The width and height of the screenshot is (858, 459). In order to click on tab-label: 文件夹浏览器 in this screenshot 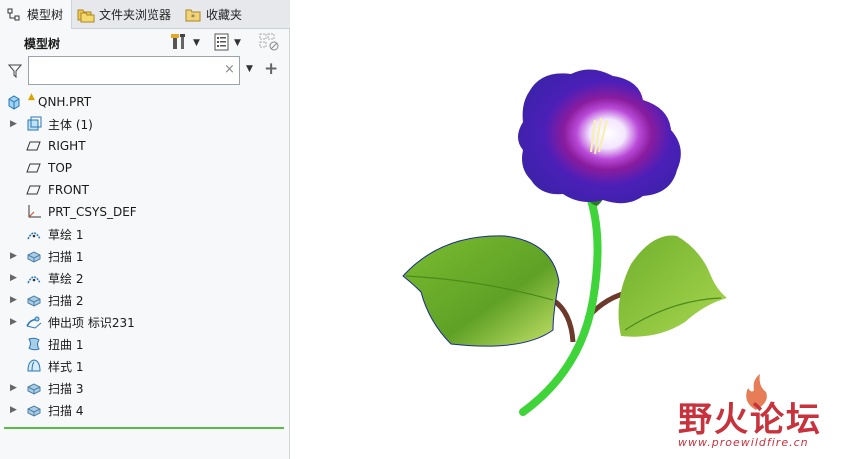, I will do `click(135, 15)`.